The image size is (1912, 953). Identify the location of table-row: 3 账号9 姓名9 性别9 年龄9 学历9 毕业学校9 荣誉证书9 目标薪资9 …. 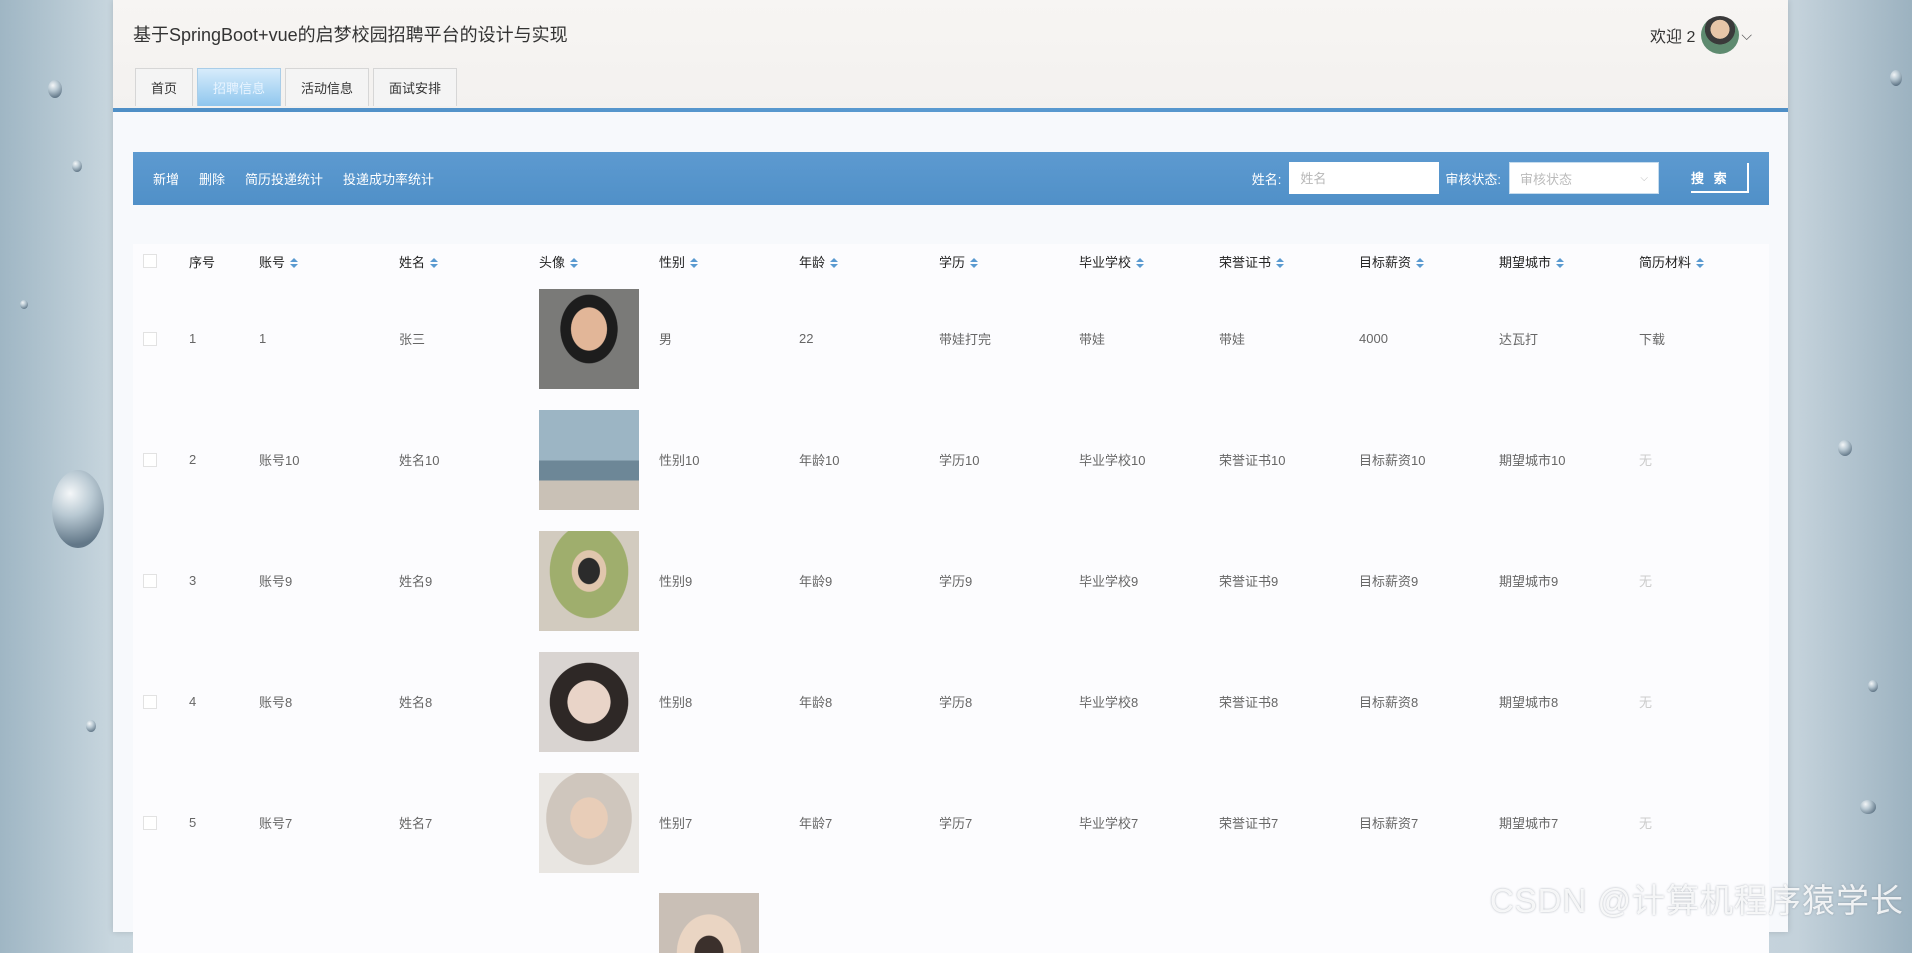
(951, 580).